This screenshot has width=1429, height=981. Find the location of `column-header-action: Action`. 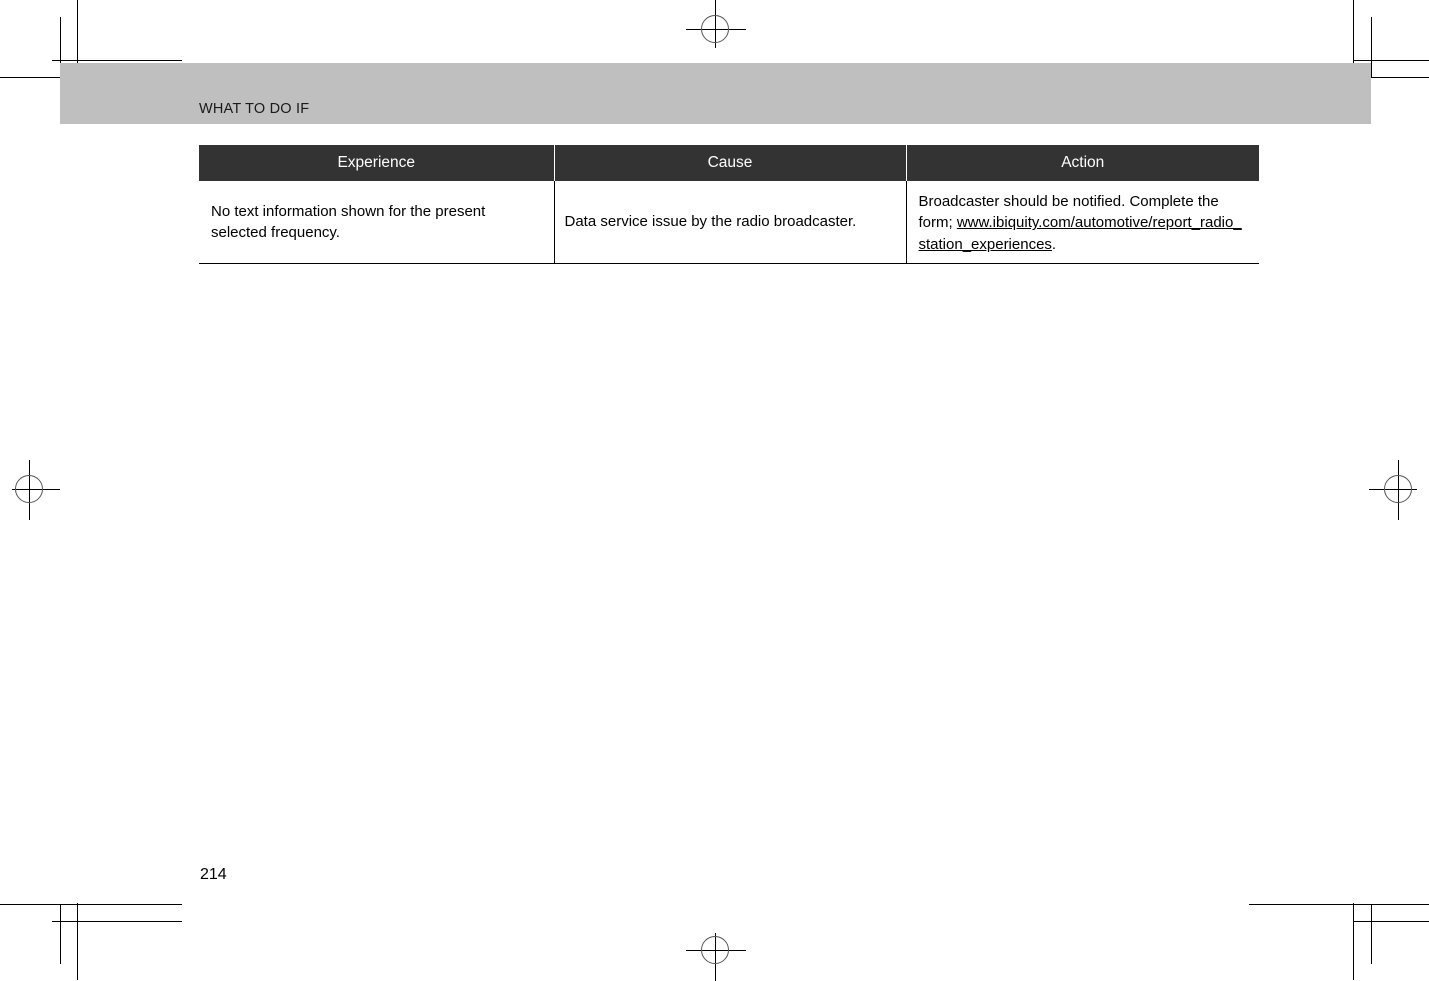

column-header-action: Action is located at coordinates (1082, 163).